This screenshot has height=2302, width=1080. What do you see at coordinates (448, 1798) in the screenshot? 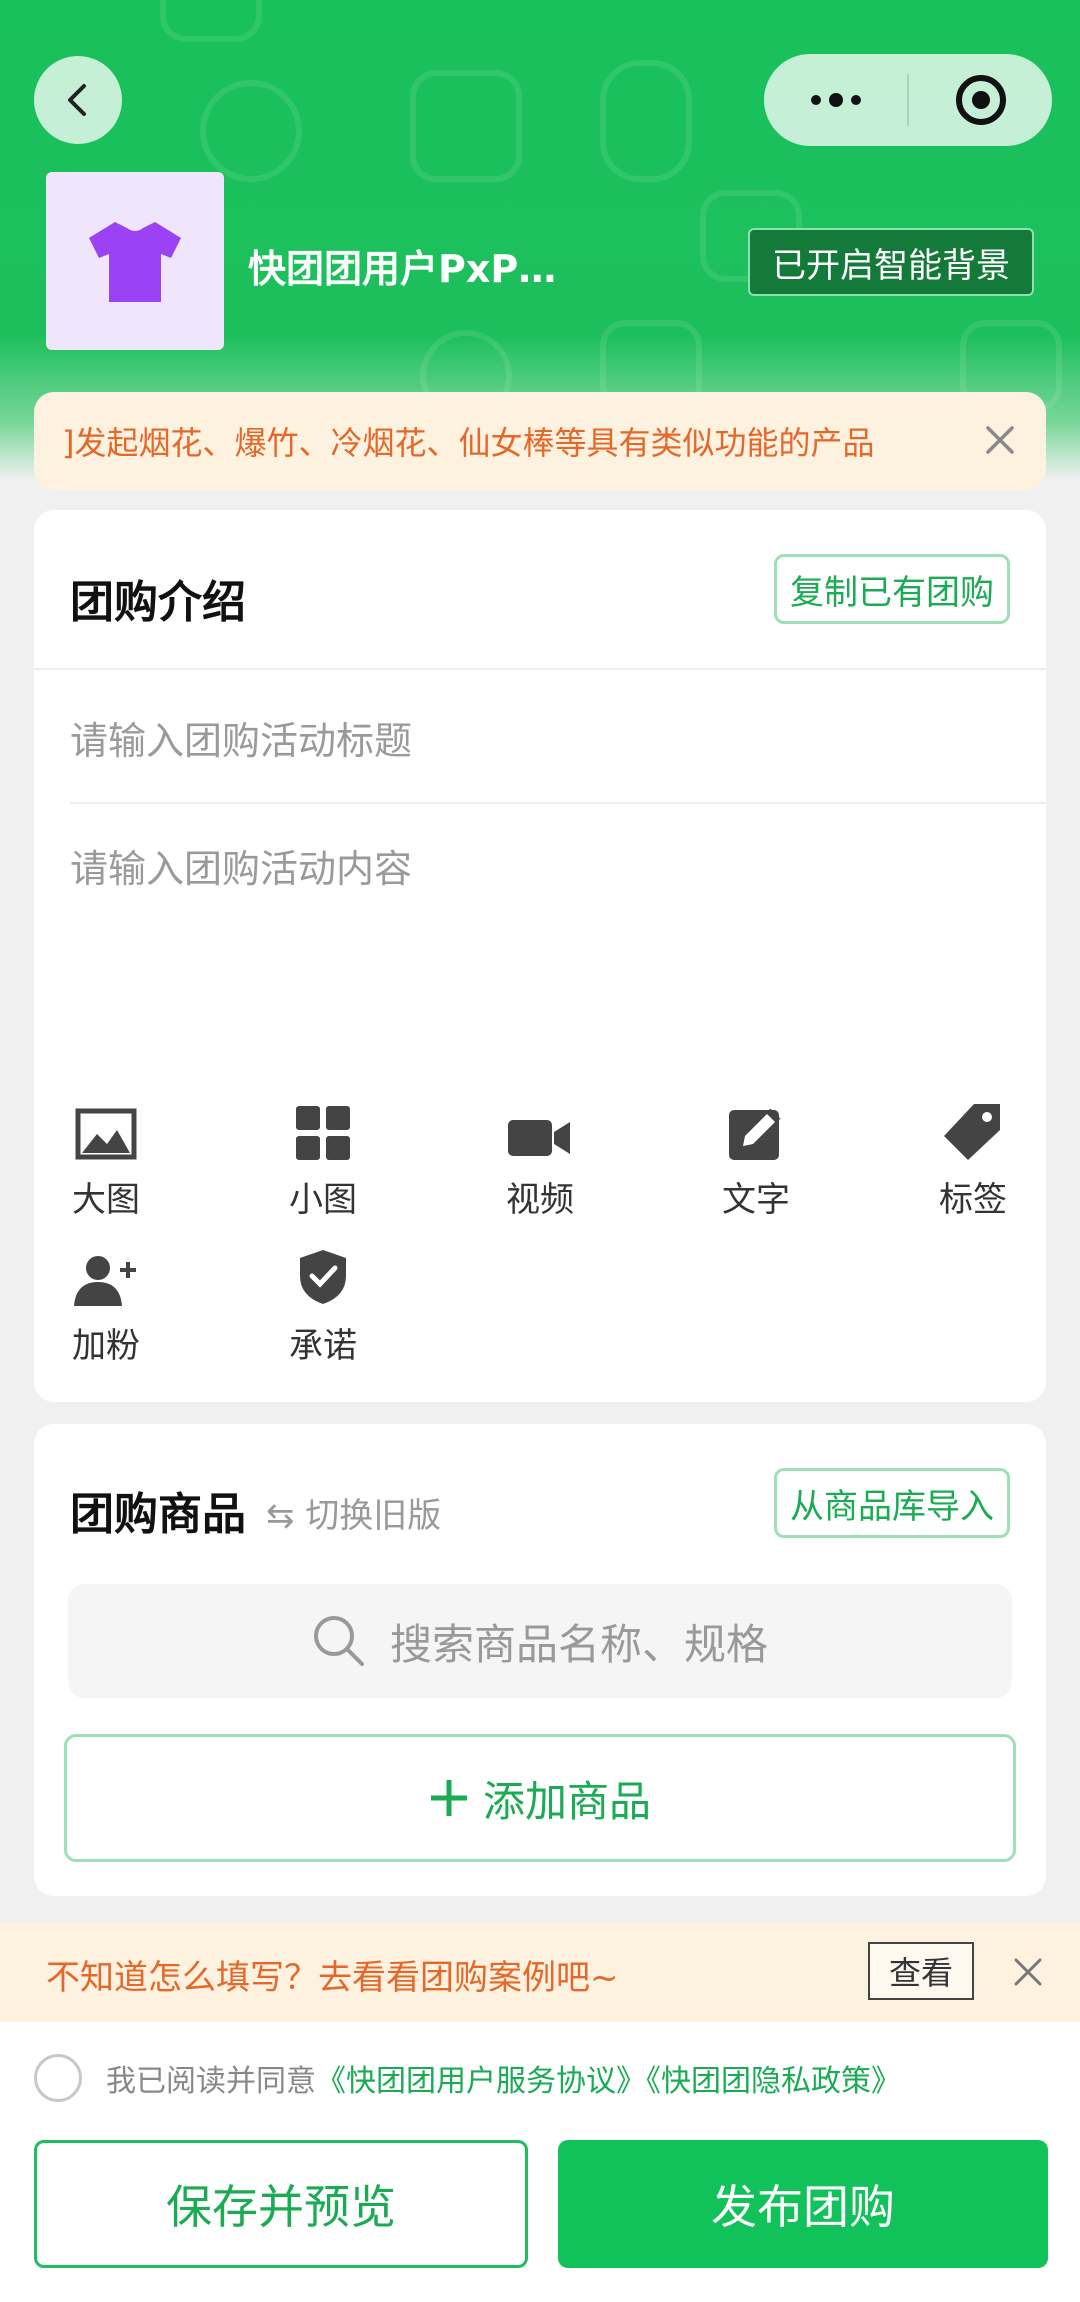
I see `plus-icon` at bounding box center [448, 1798].